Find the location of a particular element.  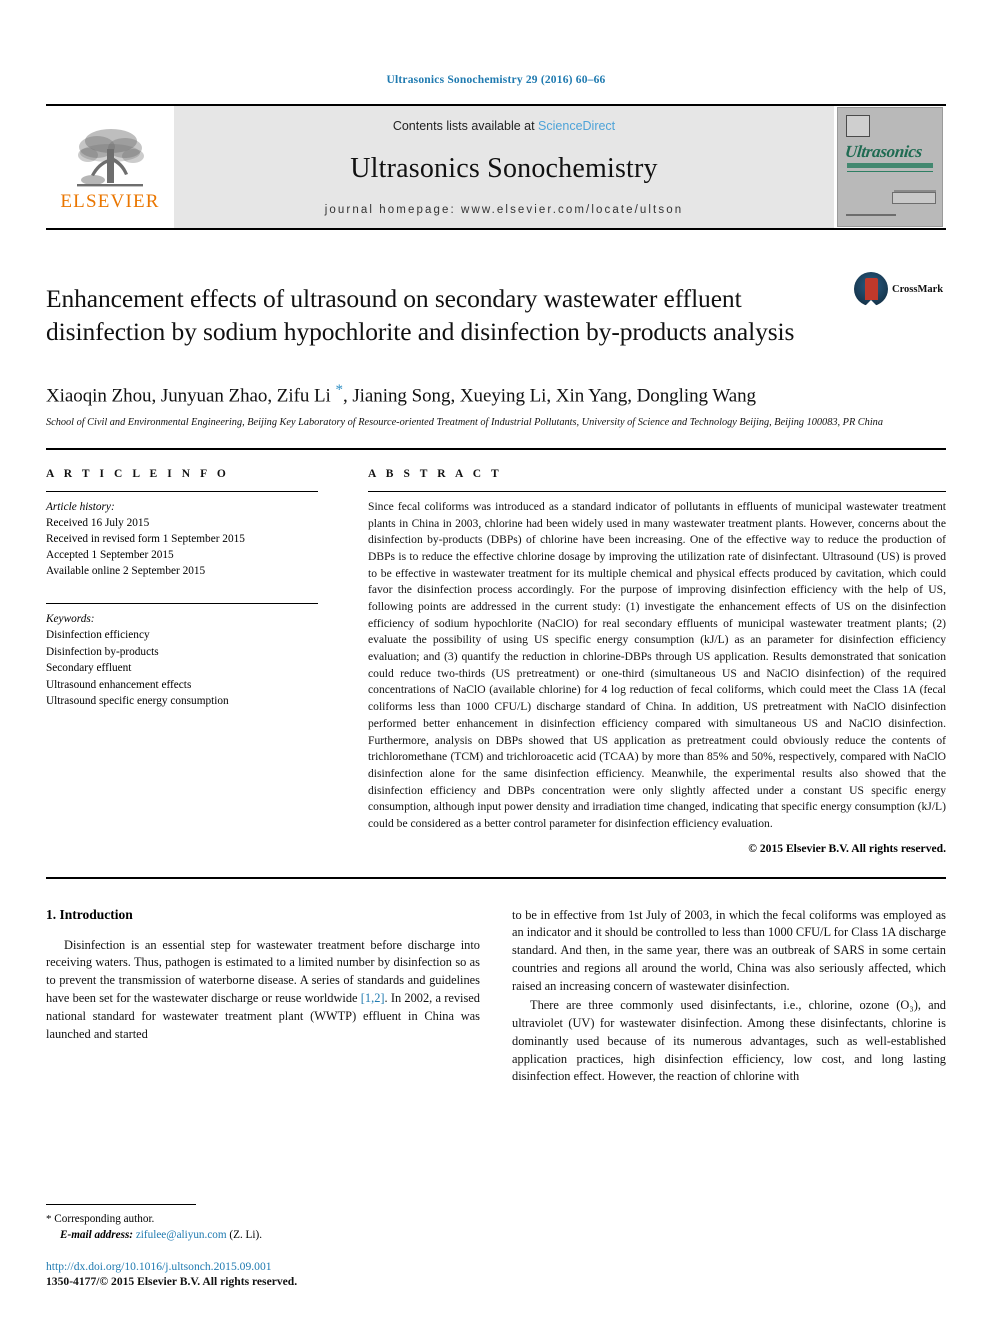

email-label: E-mail address: is located at coordinates (97, 1234).